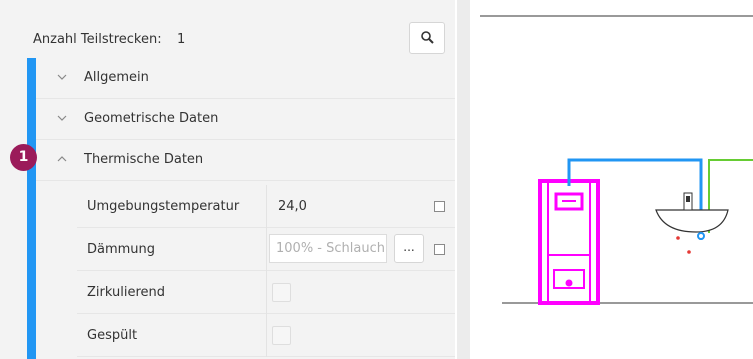 This screenshot has height=359, width=753. I want to click on property-label: Gespült, so click(112, 335).